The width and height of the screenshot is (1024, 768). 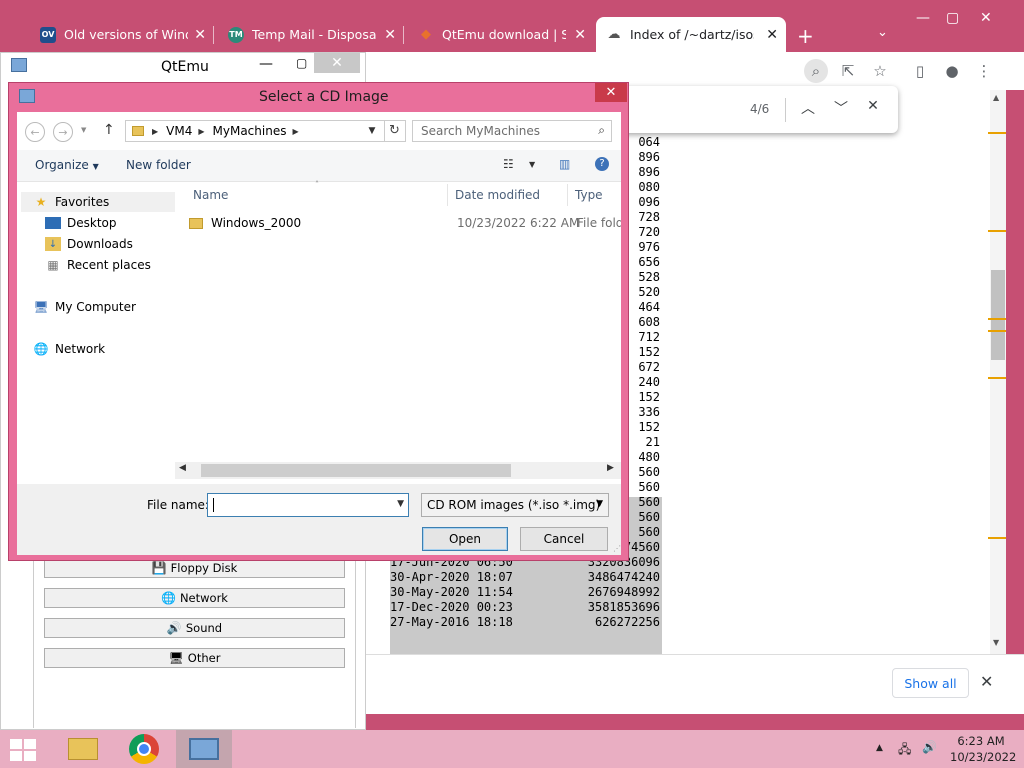 What do you see at coordinates (204, 749) in the screenshot?
I see `qtemu-taskbar-icon` at bounding box center [204, 749].